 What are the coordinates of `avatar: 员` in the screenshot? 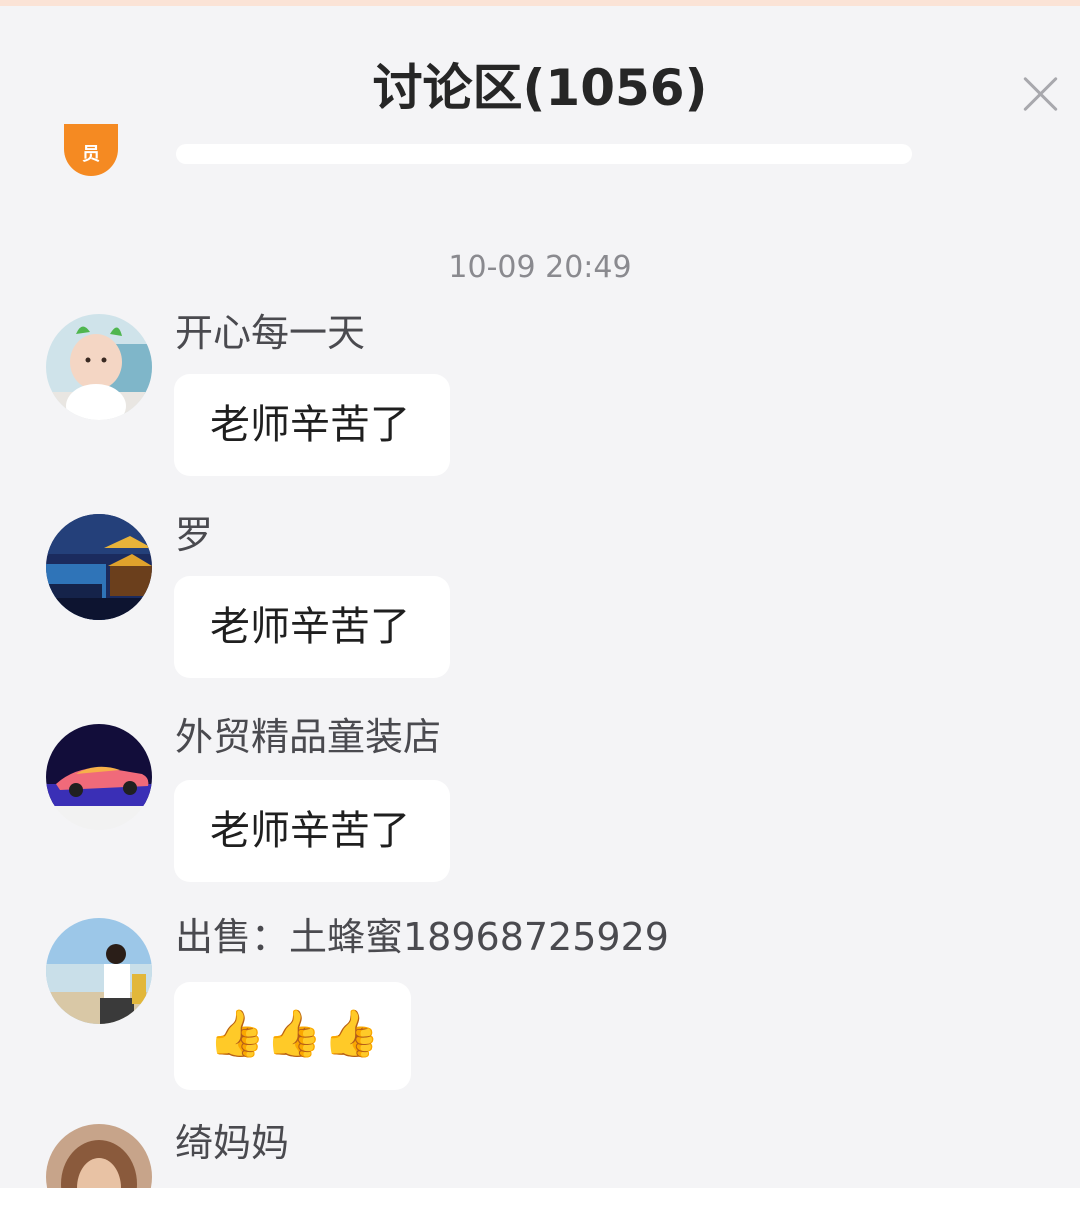 It's located at (91, 150).